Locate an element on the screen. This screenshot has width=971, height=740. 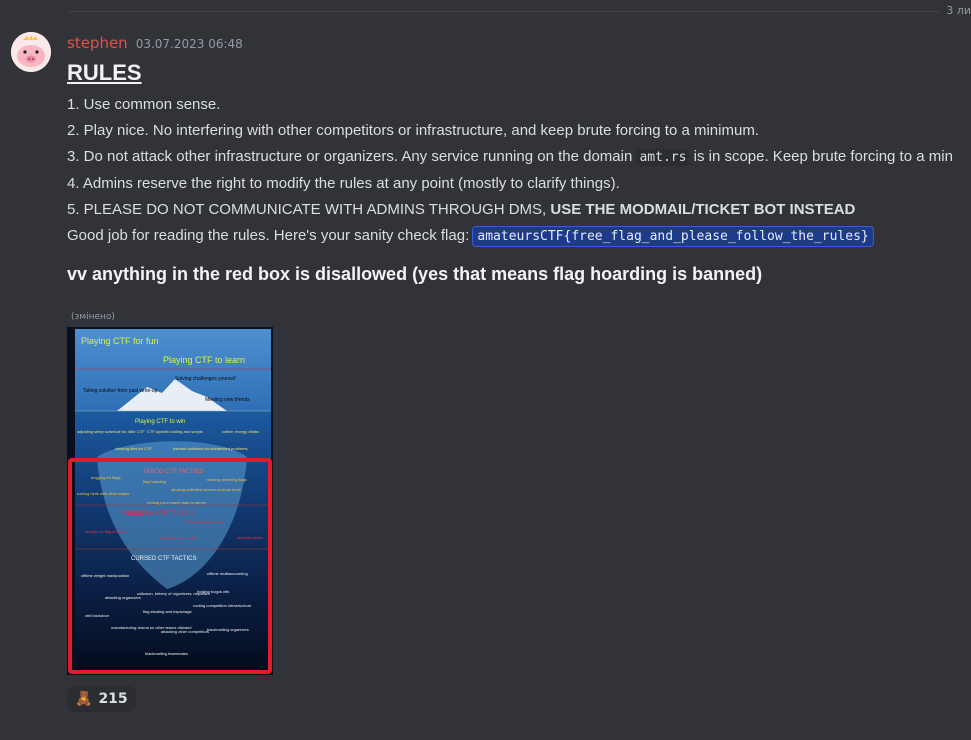
tier-text: ctfd backdoor is located at coordinates (97, 615).